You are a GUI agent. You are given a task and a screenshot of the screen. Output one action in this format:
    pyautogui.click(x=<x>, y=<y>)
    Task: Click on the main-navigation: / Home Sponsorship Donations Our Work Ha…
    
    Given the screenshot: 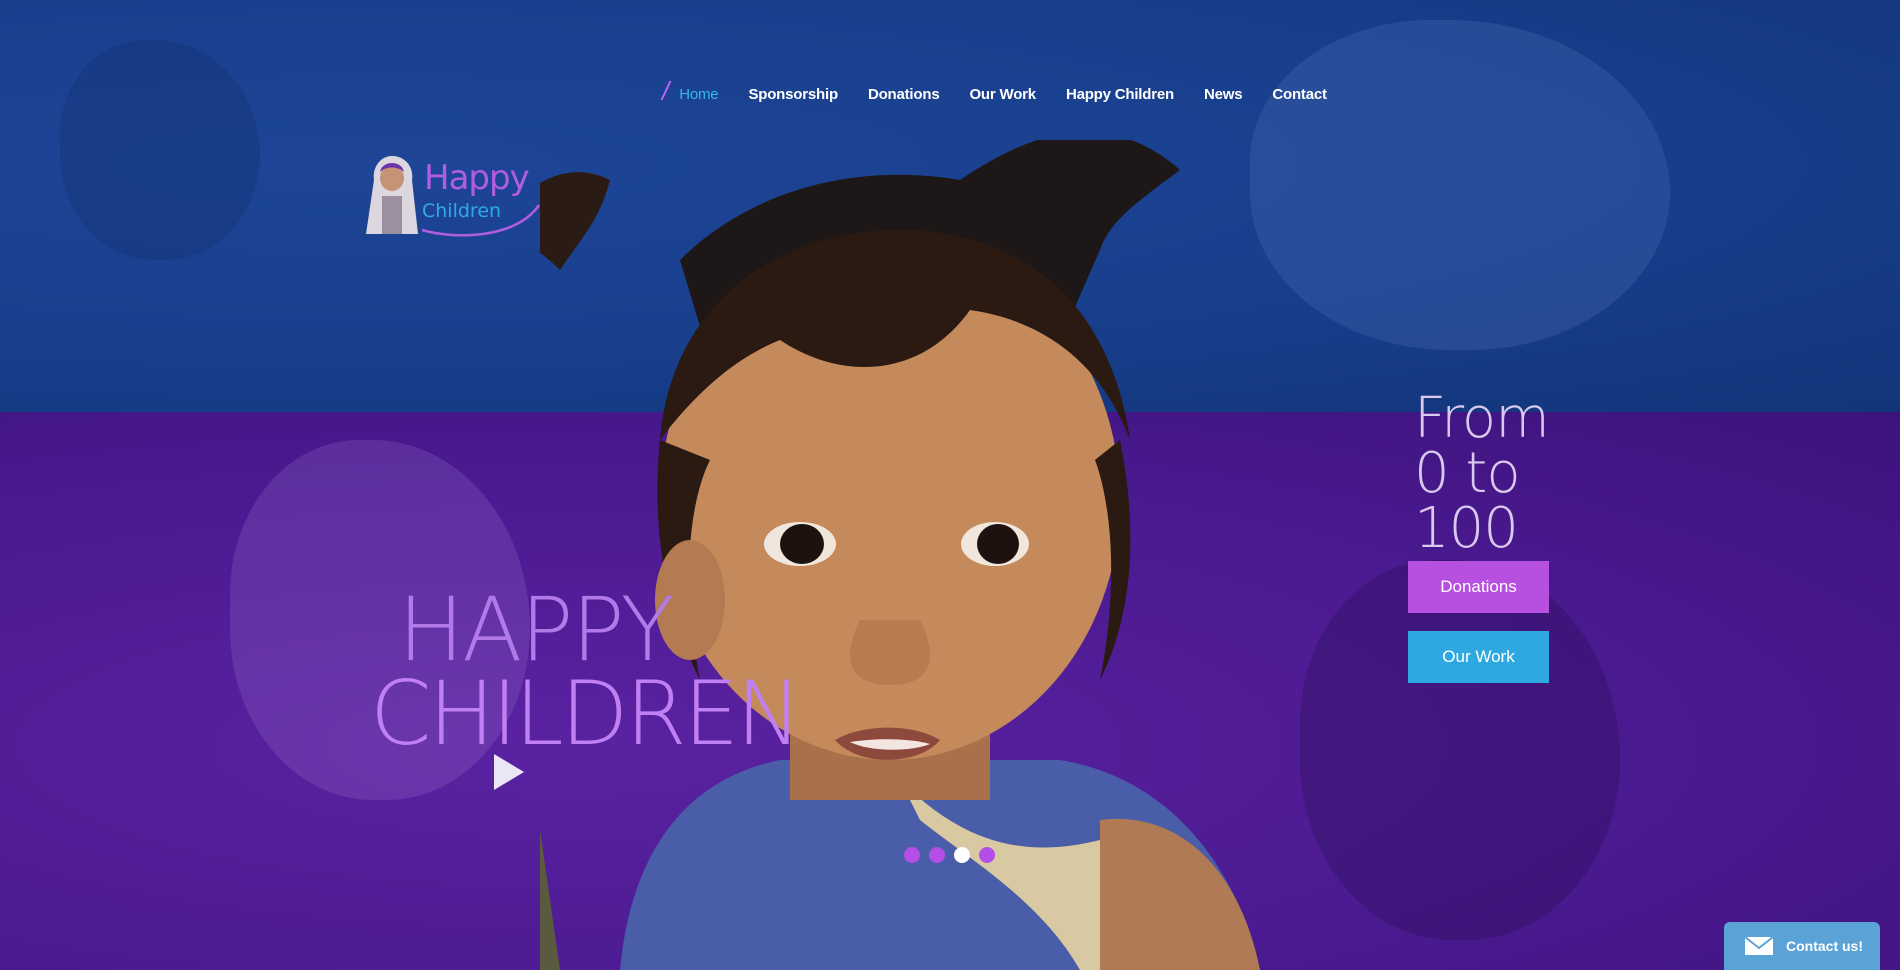 What is the action you would take?
    pyautogui.click(x=1009, y=91)
    